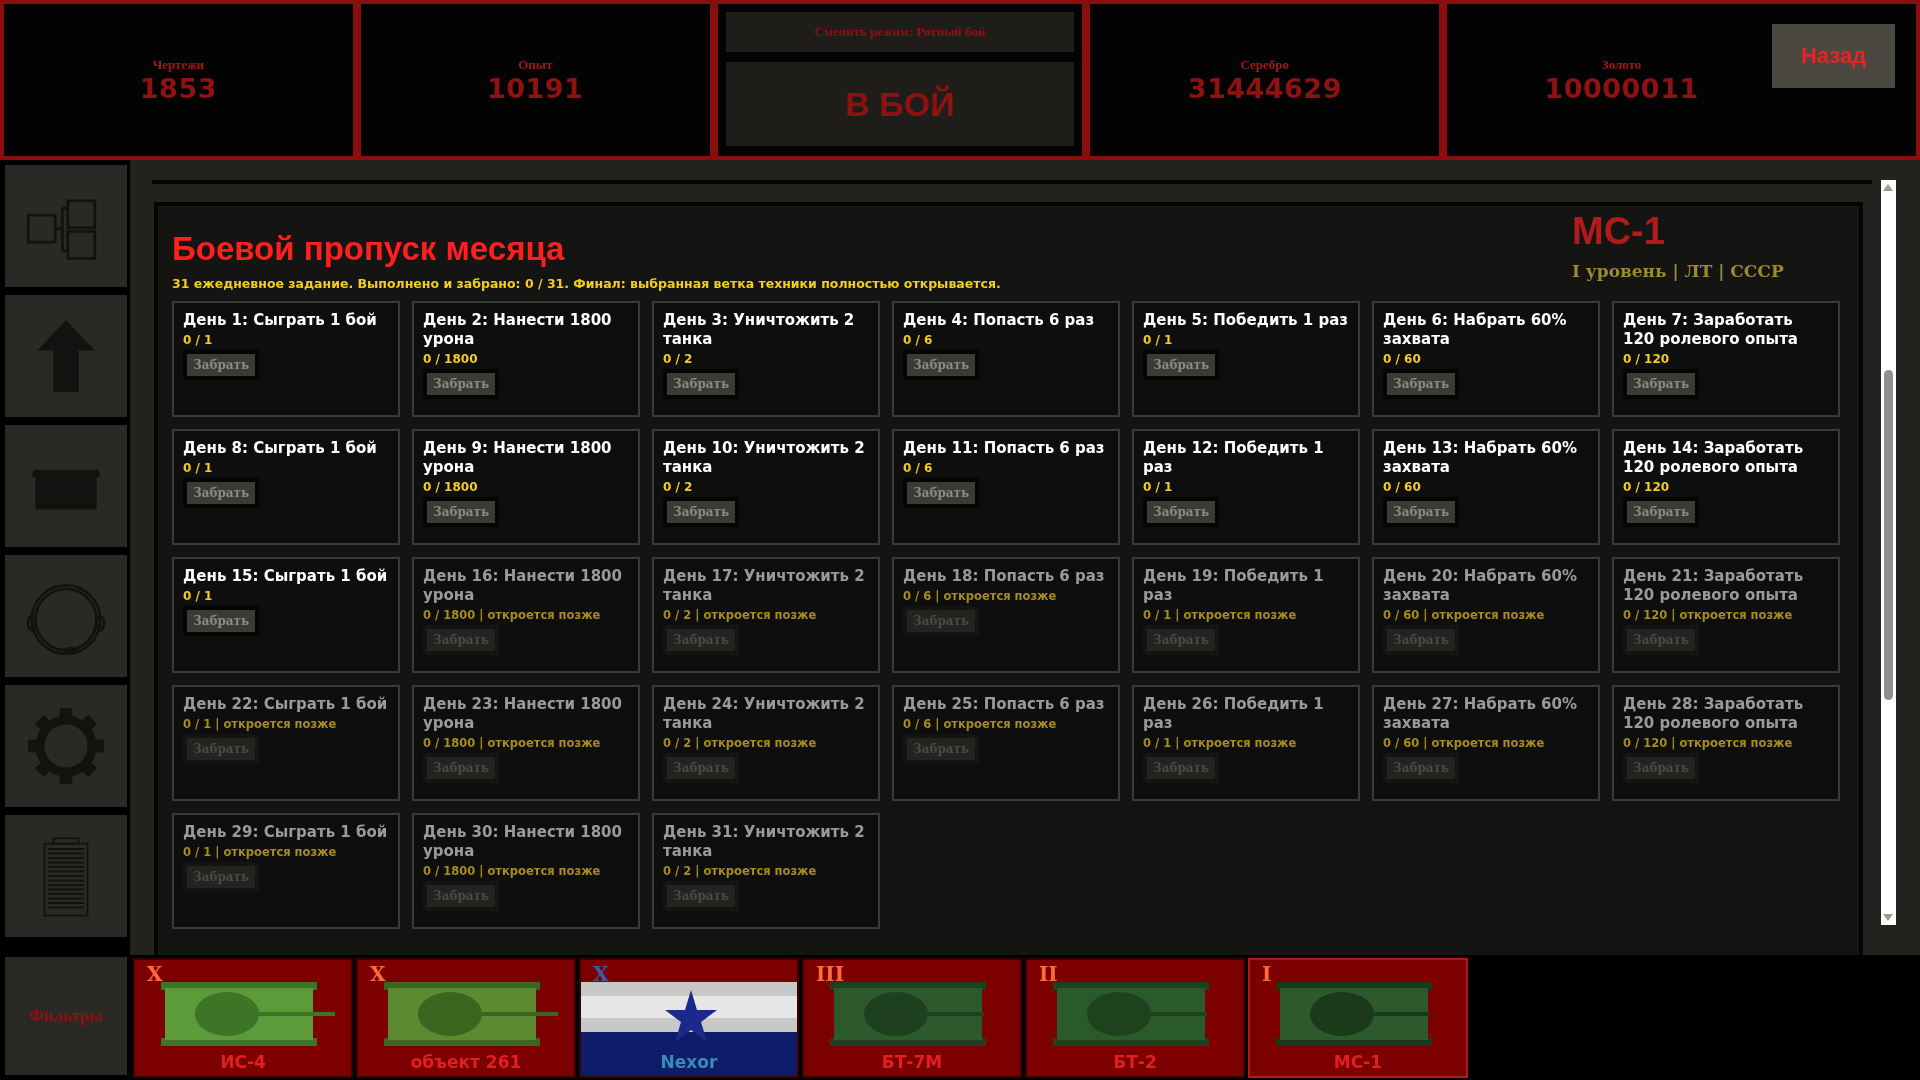 The height and width of the screenshot is (1080, 1920). What do you see at coordinates (523, 714) in the screenshot?
I see `task-title: День 23: Нанести 1800 урона` at bounding box center [523, 714].